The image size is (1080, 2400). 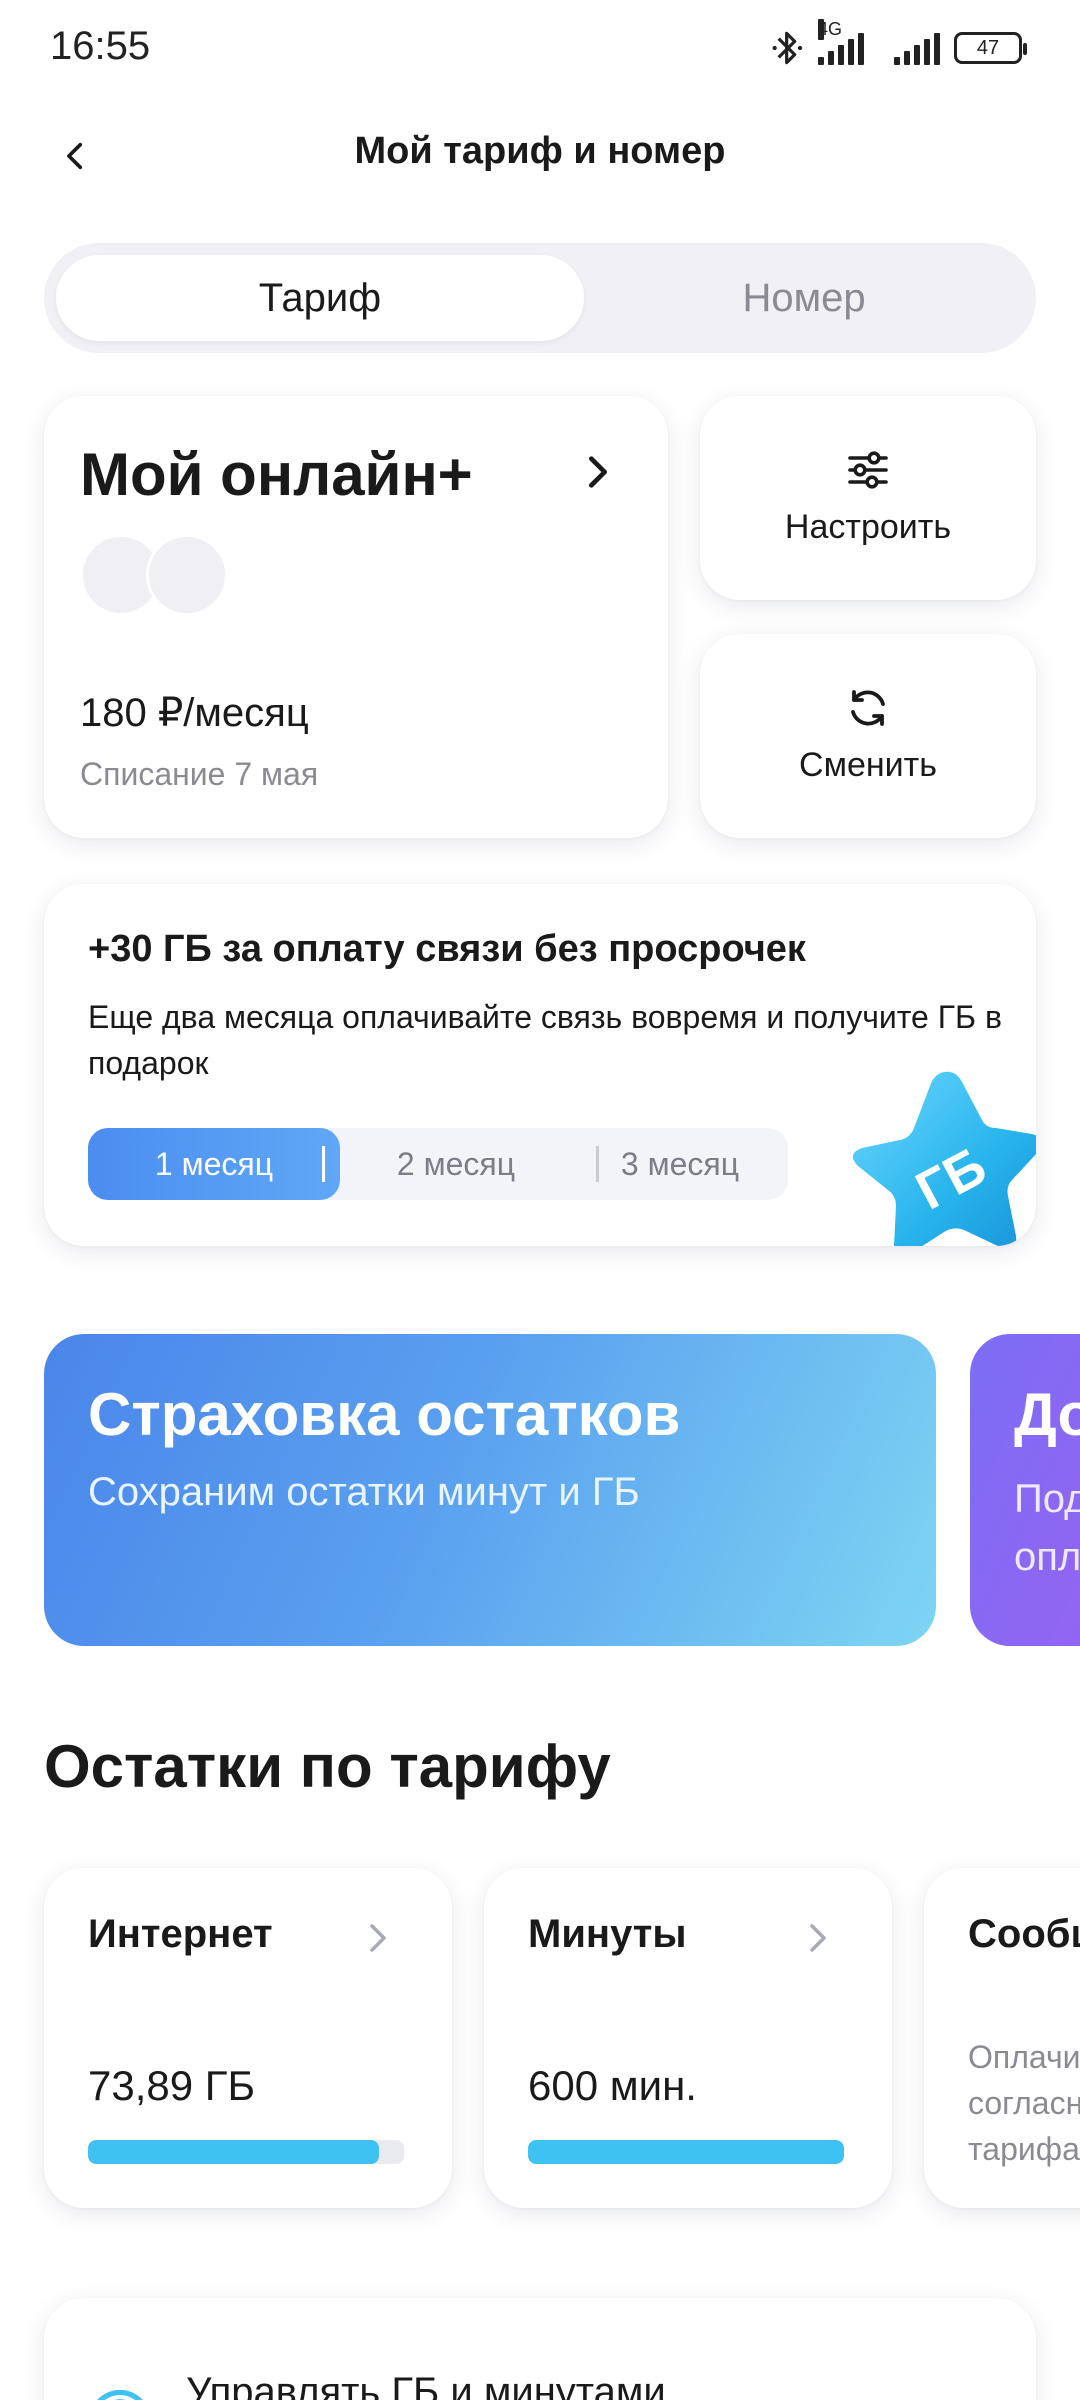 I want to click on service-avatars, so click(x=160, y=576).